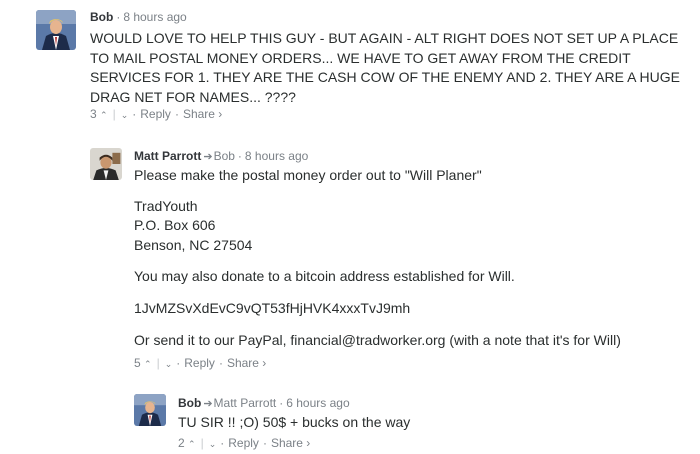  Describe the element at coordinates (317, 403) in the screenshot. I see `timestamp: 6 hours ago` at that location.